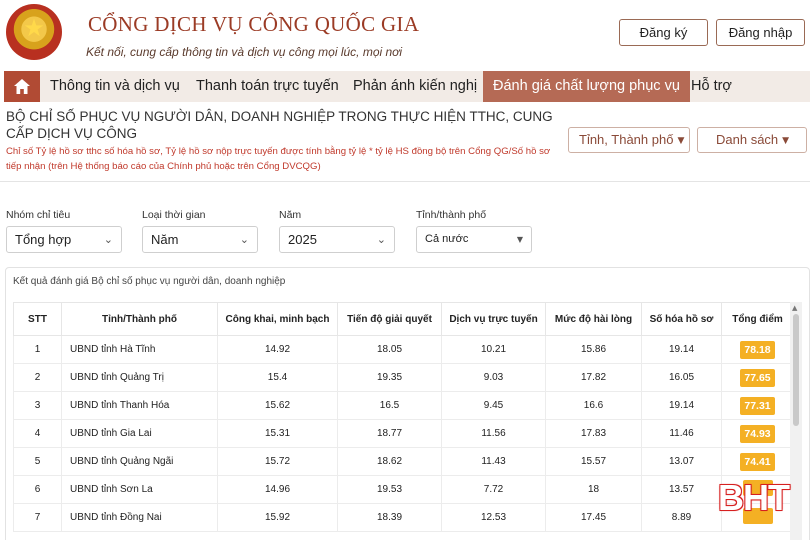 Image resolution: width=810 pixels, height=540 pixels. I want to click on cell-progress: 18.77, so click(389, 433).